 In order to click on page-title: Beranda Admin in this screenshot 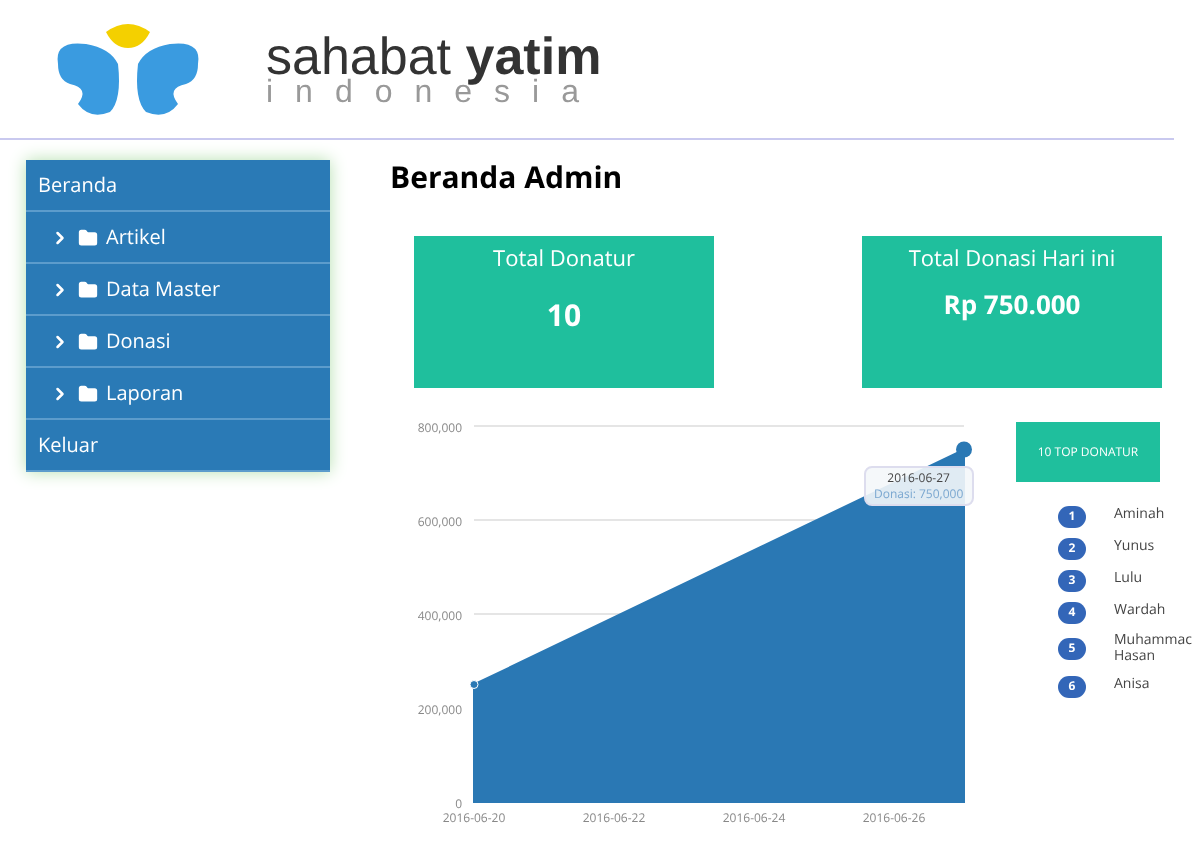, I will do `click(507, 178)`.